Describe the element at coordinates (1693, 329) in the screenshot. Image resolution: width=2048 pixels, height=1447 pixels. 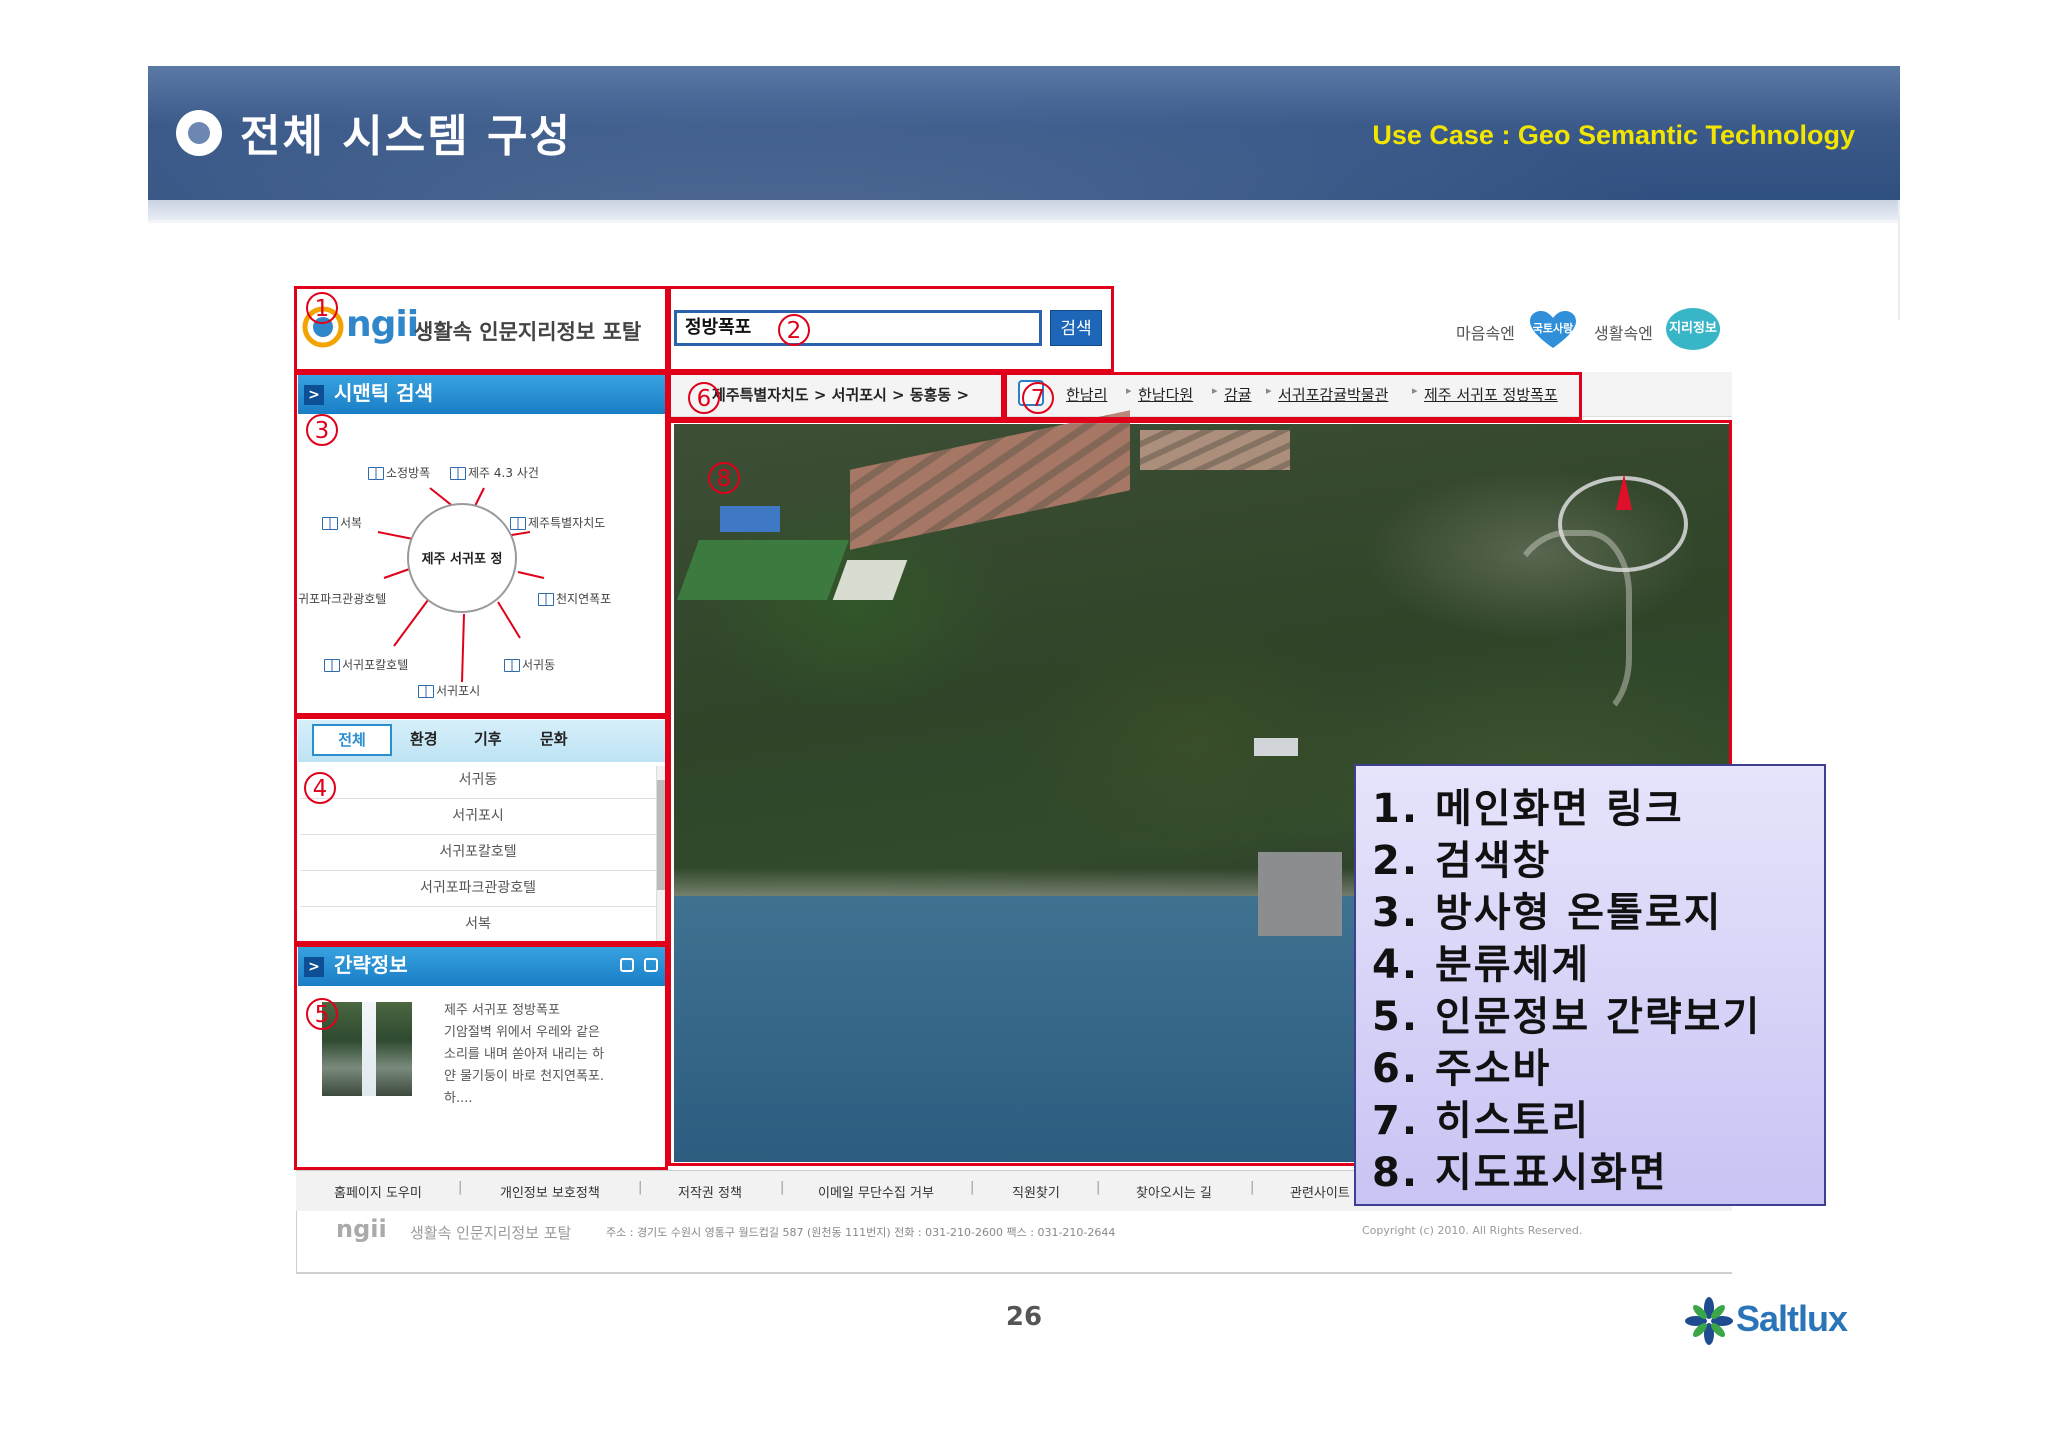
I see `info-bubble-badge: 지리정보` at that location.